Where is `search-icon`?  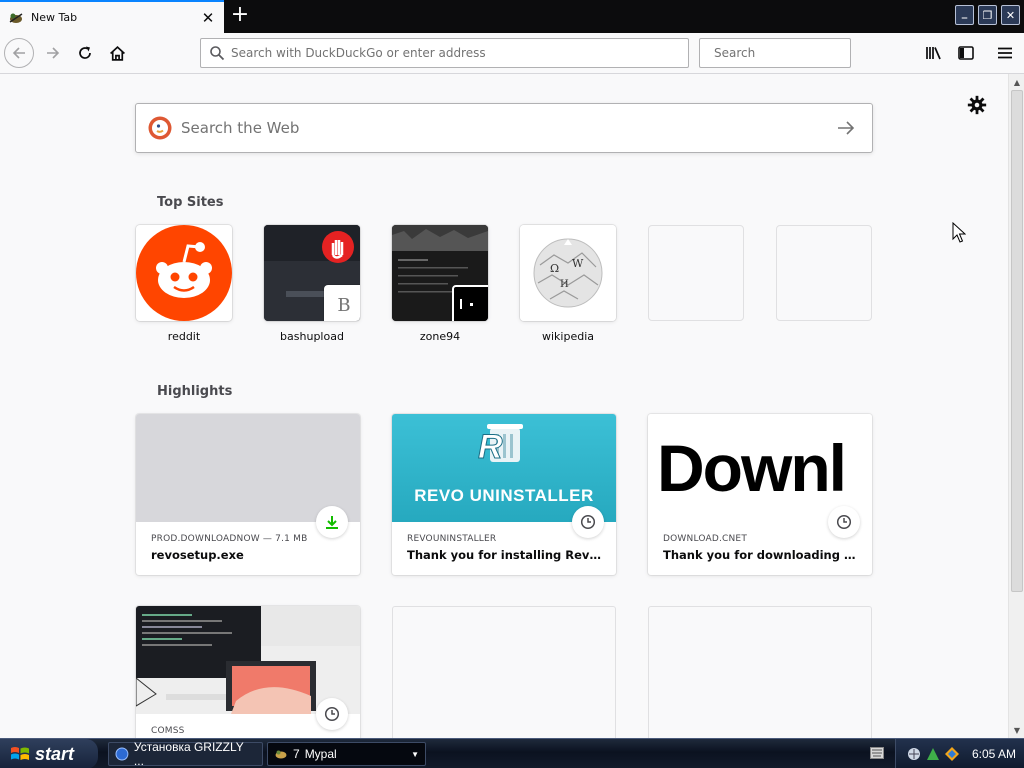 search-icon is located at coordinates (217, 53).